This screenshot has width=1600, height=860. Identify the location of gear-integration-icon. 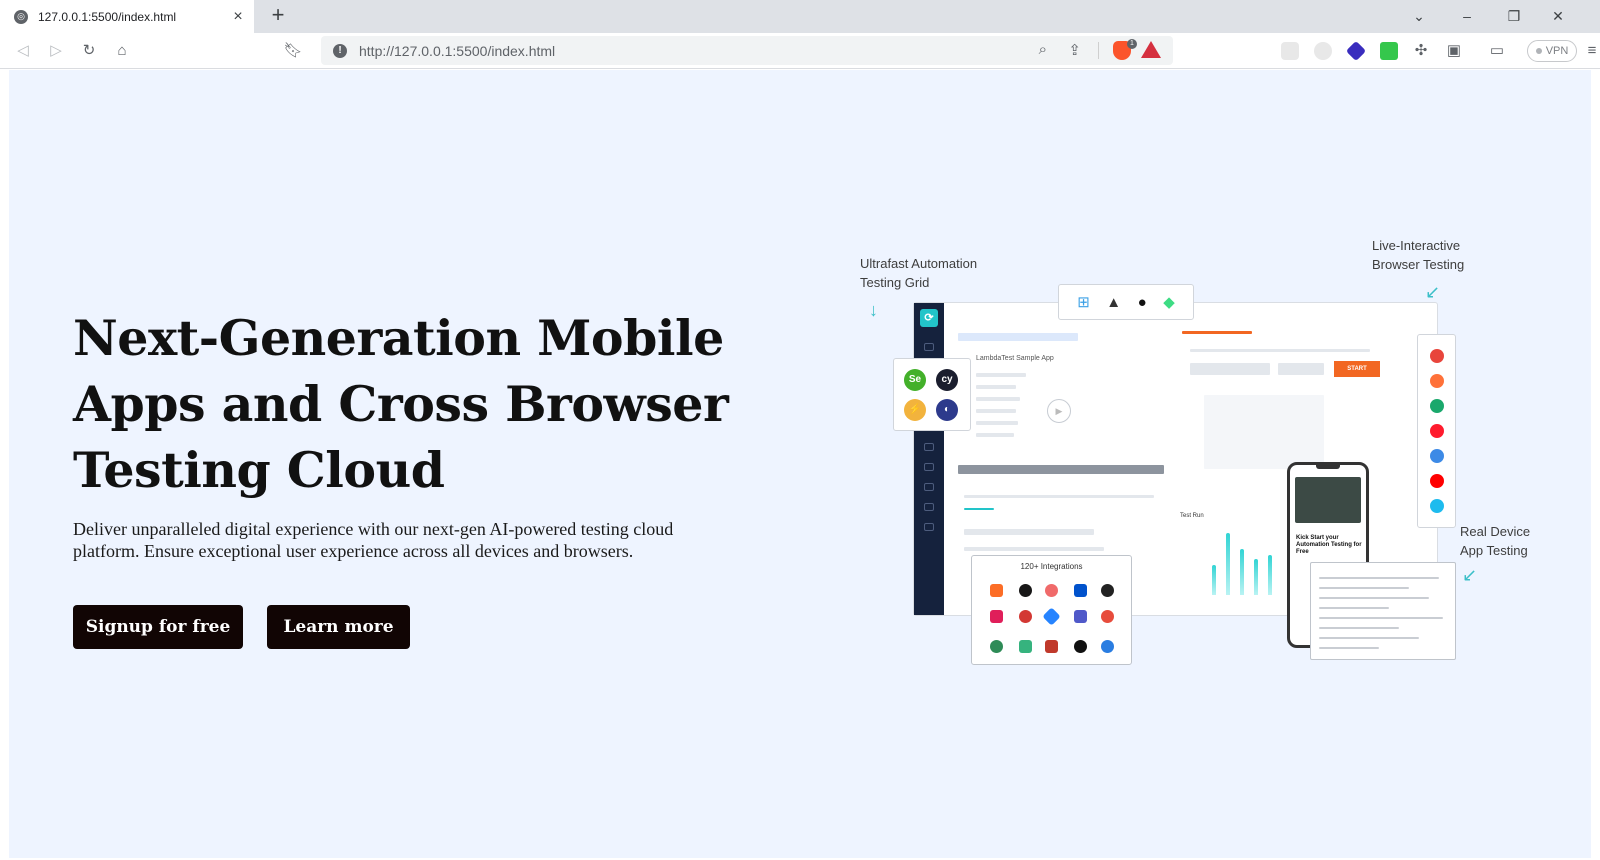
(996, 646).